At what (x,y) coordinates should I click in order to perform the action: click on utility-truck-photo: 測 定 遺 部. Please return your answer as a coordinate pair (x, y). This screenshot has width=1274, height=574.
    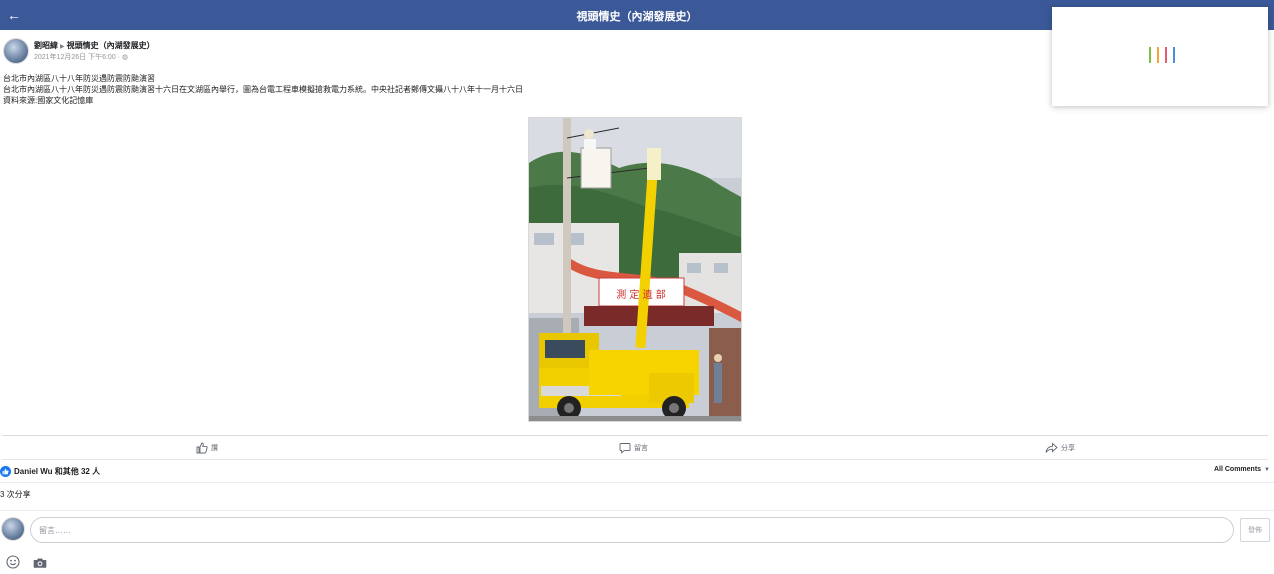
    Looking at the image, I should click on (635, 269).